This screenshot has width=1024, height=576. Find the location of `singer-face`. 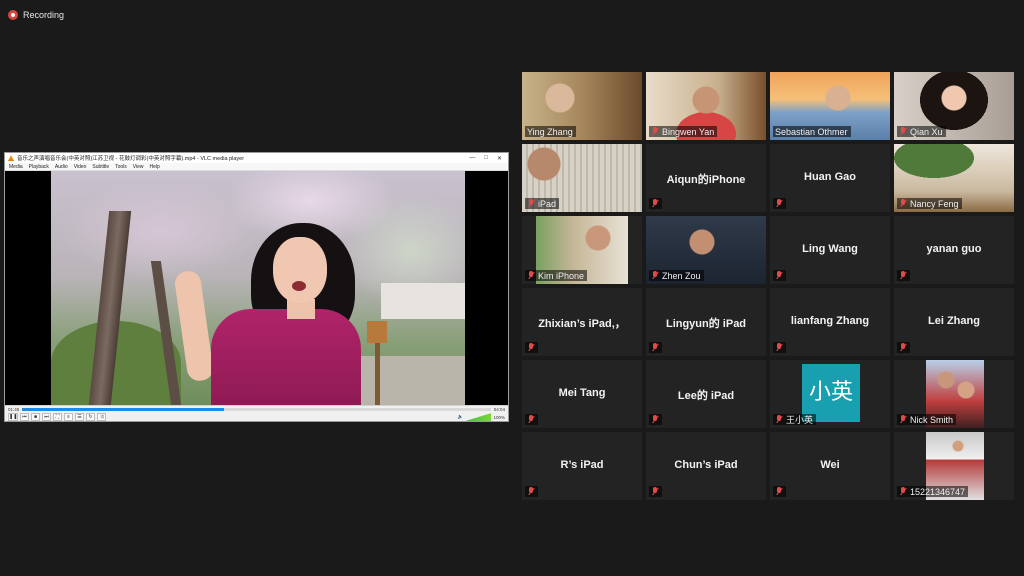

singer-face is located at coordinates (300, 270).